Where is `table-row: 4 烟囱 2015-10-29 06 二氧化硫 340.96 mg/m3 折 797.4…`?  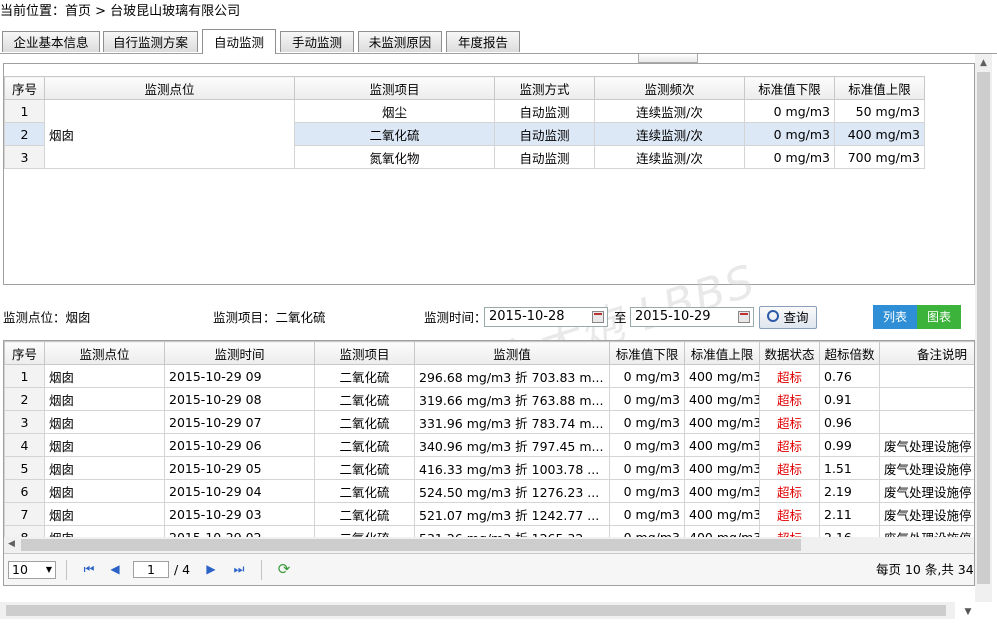
table-row: 4 烟囱 2015-10-29 06 二氧化硫 340.96 mg/m3 折 797.4… is located at coordinates (489, 445).